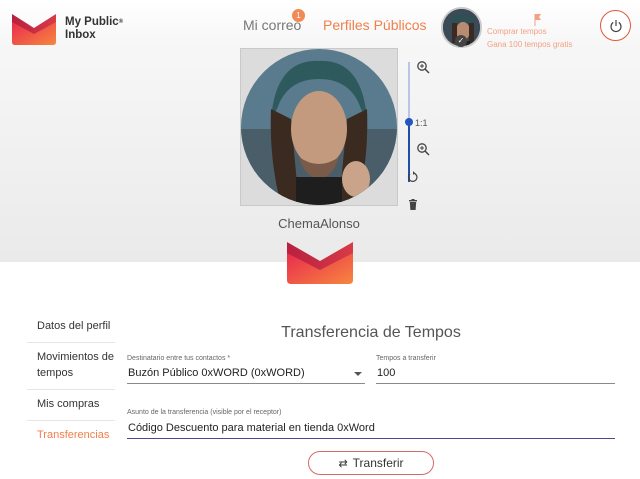 The width and height of the screenshot is (640, 479). Describe the element at coordinates (461, 41) in the screenshot. I see `check-icon: ✓` at that location.